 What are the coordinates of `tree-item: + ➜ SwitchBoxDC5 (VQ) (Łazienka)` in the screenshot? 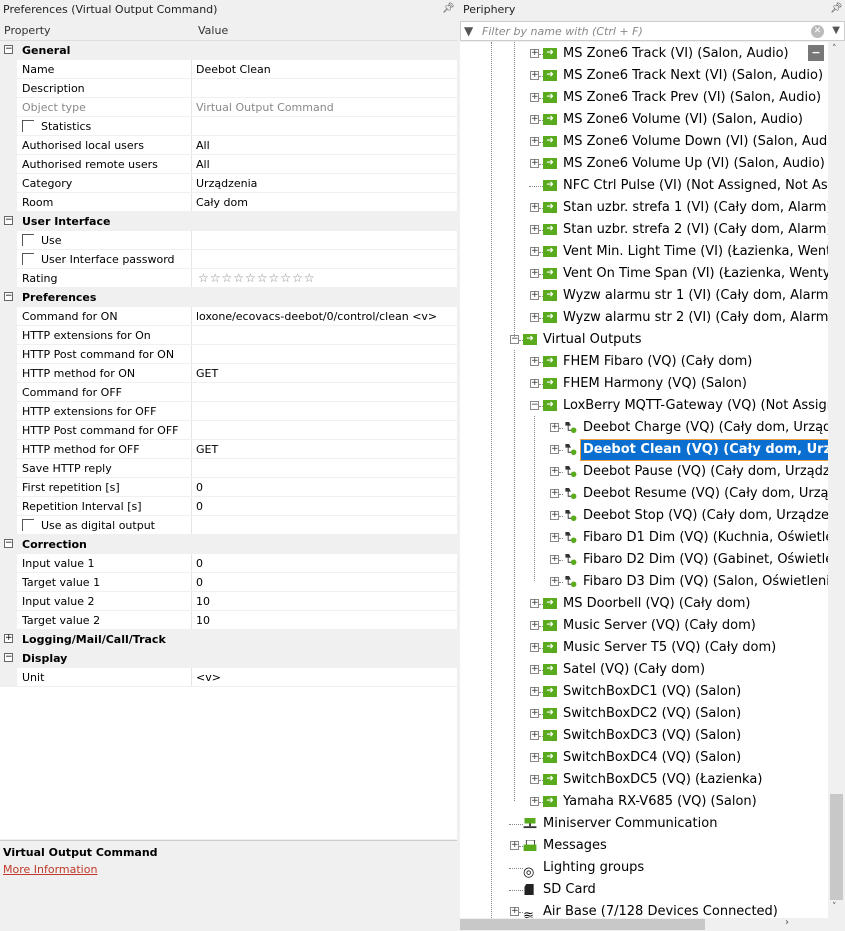 It's located at (644, 780).